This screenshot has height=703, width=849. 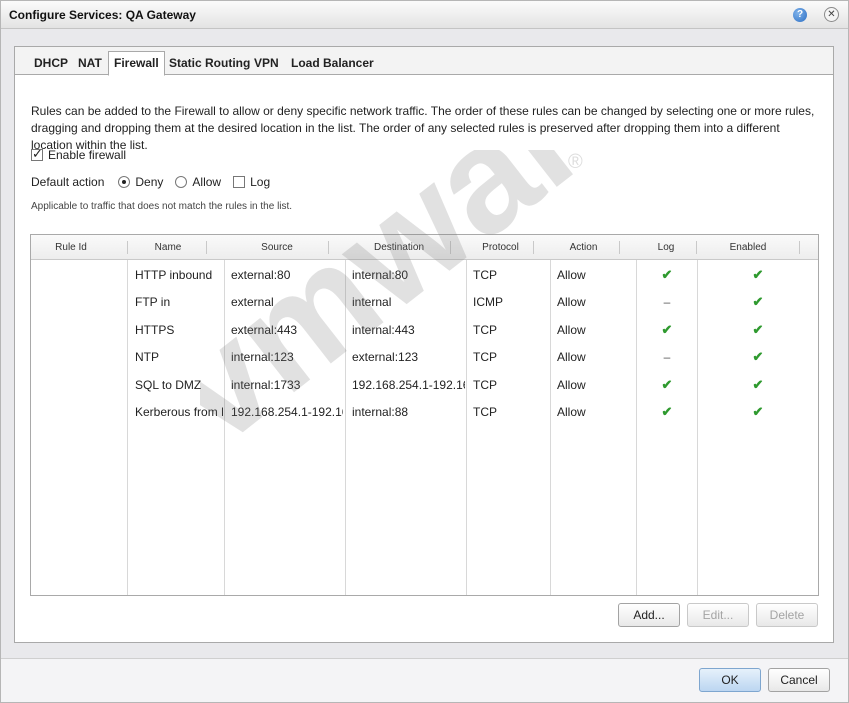 What do you see at coordinates (207, 182) in the screenshot?
I see `allow-label: Allow` at bounding box center [207, 182].